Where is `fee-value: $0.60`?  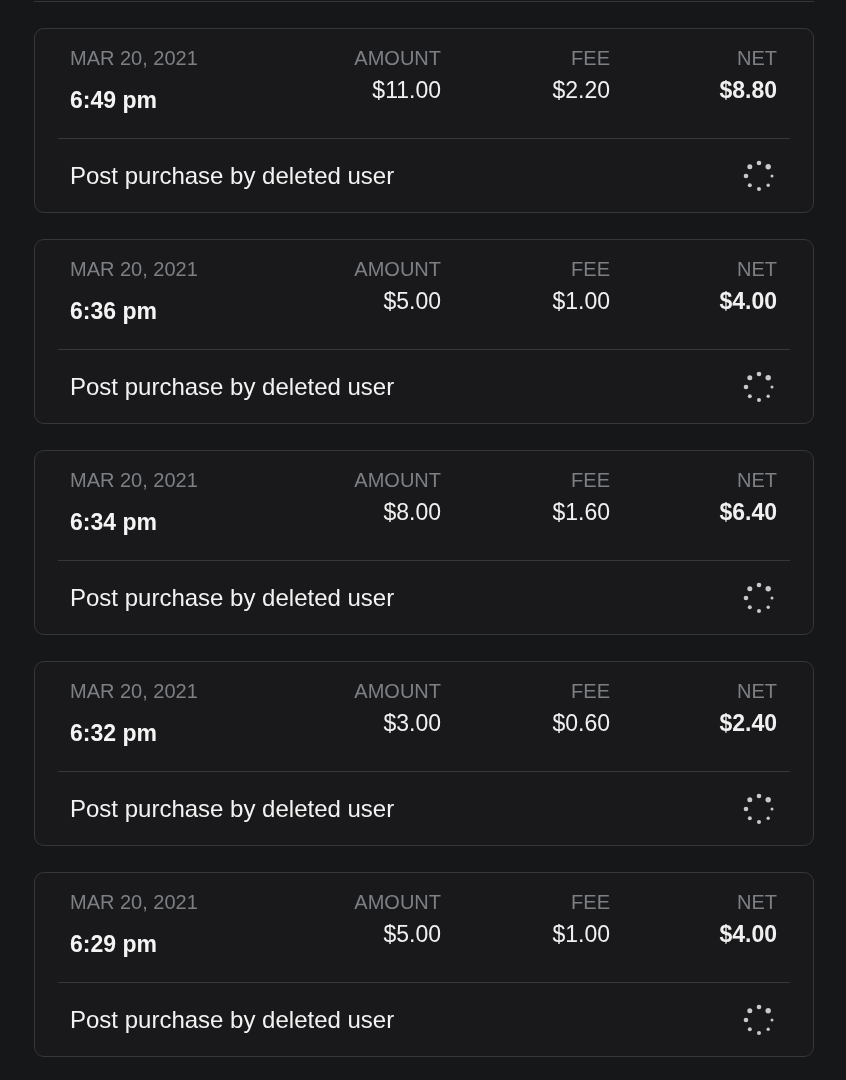 fee-value: $0.60 is located at coordinates (581, 723).